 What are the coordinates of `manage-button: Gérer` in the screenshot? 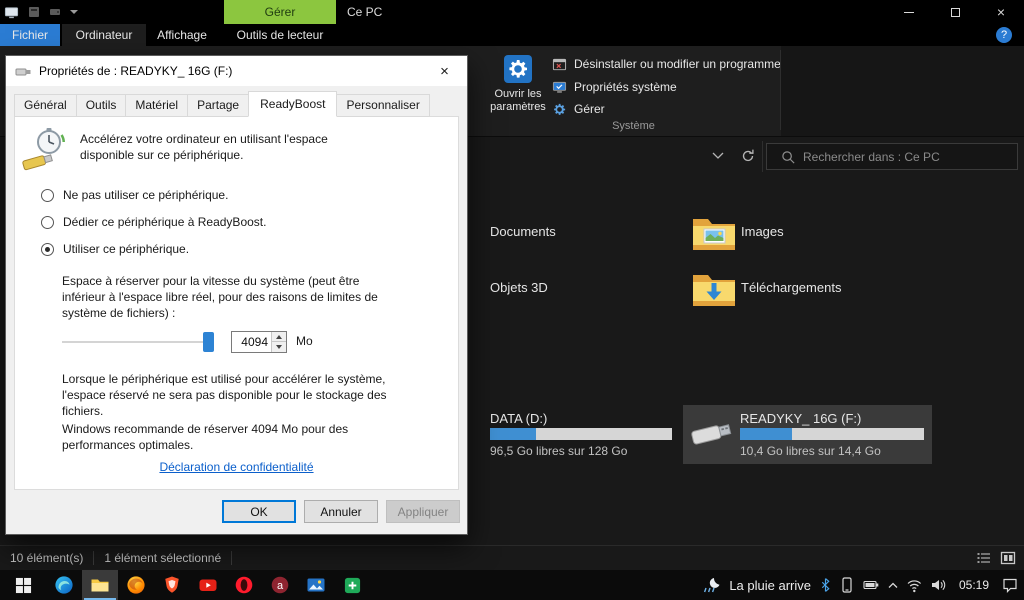 It's located at (578, 109).